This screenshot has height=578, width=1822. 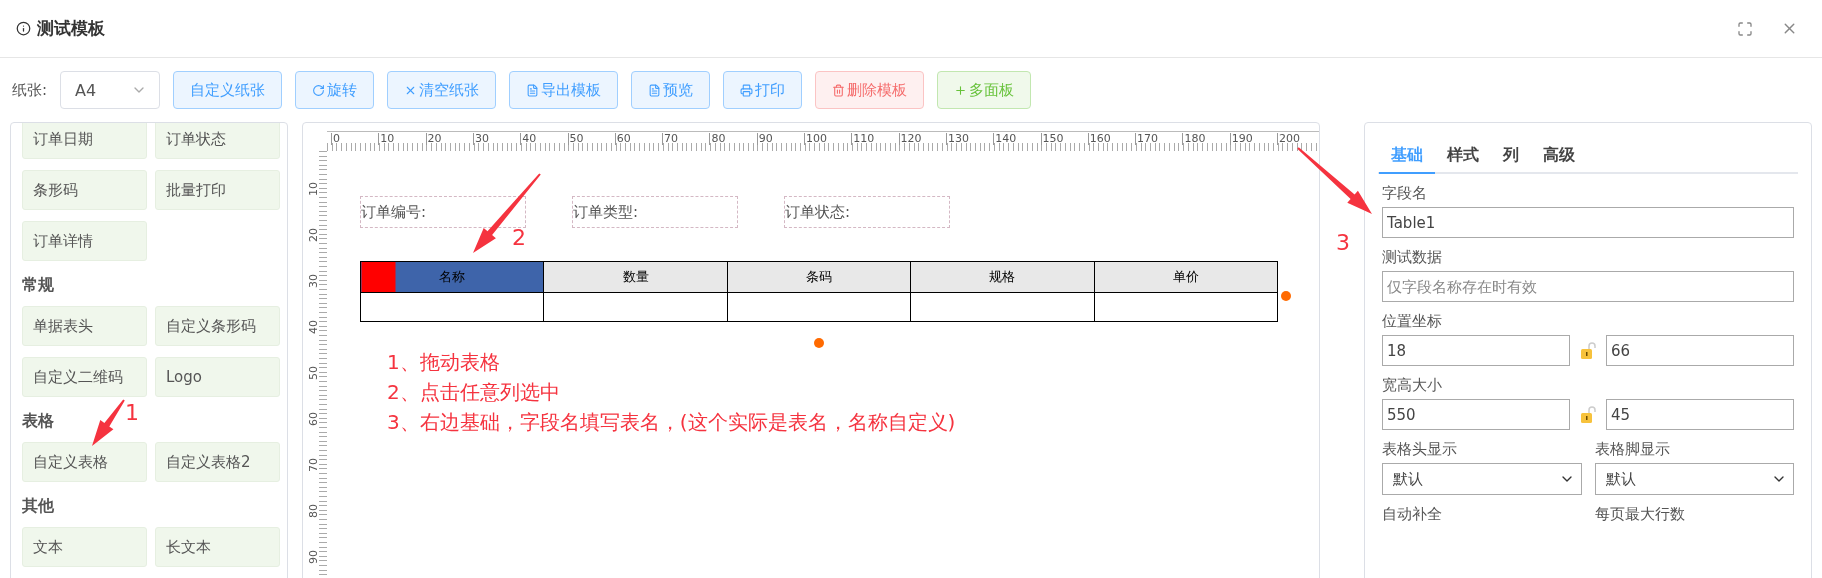 I want to click on palette-item: 自定义二维码, so click(x=84, y=377).